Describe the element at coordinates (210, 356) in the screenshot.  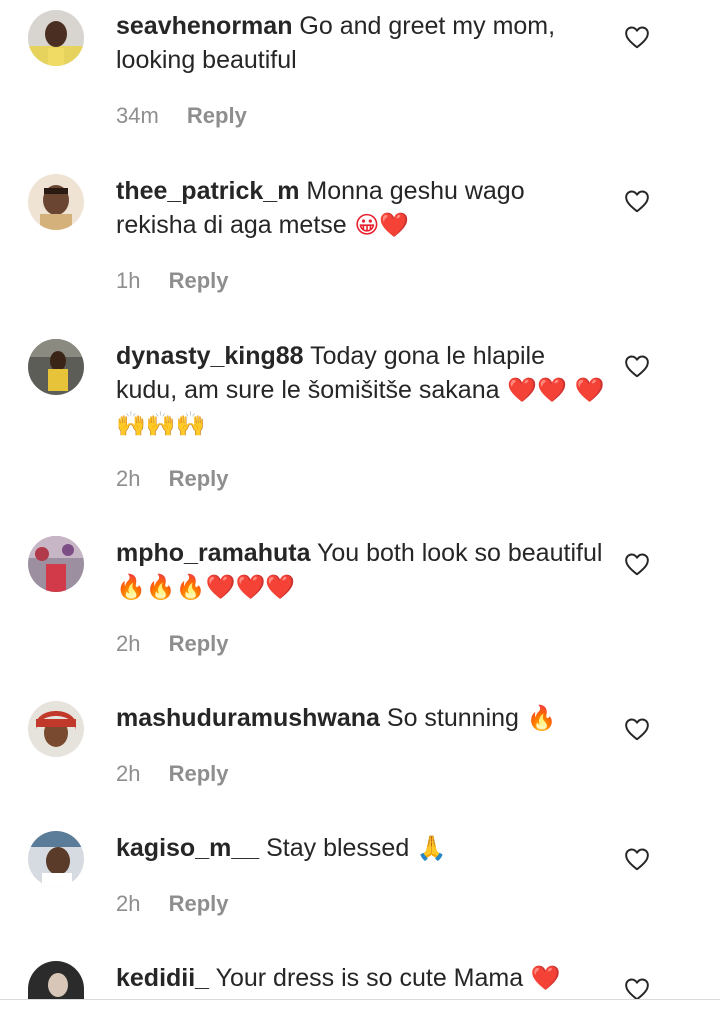
I see `comment-username: dynasty_king88` at that location.